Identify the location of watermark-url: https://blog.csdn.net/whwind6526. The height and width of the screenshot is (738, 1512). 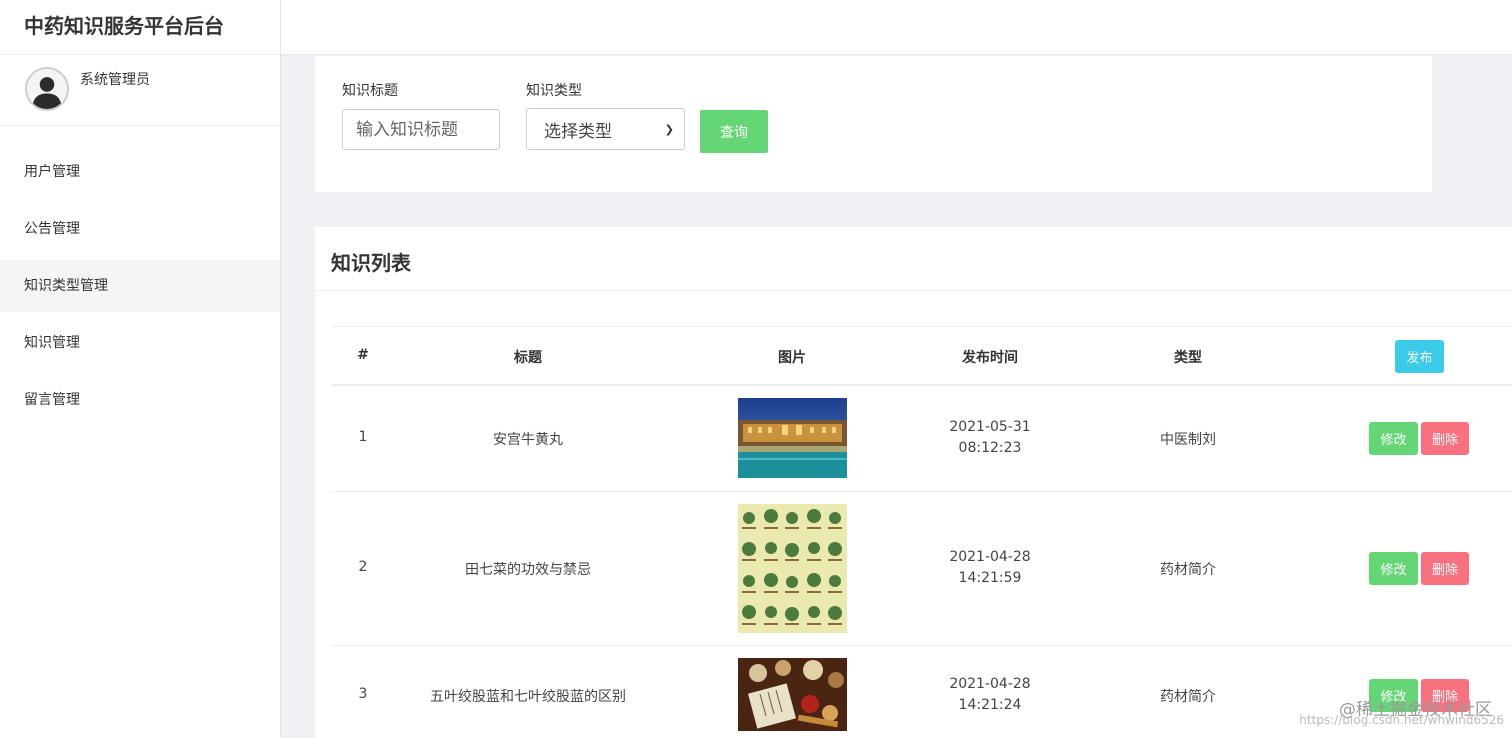
(1401, 720).